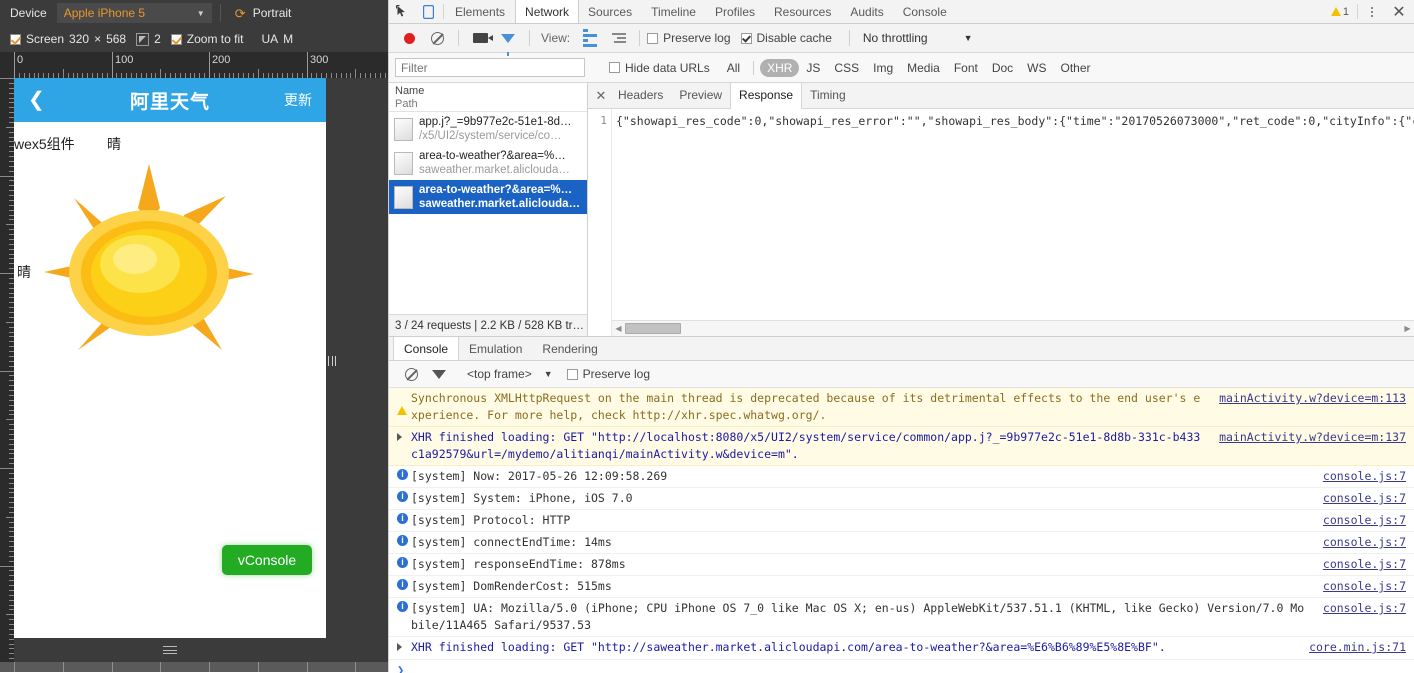 The height and width of the screenshot is (673, 1414). I want to click on type-filter-all: All, so click(733, 68).